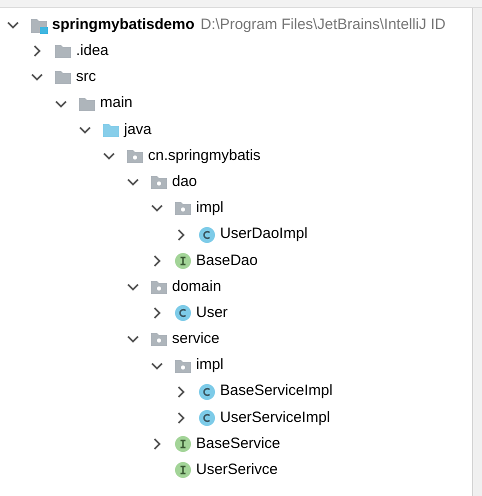 Image resolution: width=482 pixels, height=496 pixels. I want to click on item-label: springmybatisdemo, so click(123, 25).